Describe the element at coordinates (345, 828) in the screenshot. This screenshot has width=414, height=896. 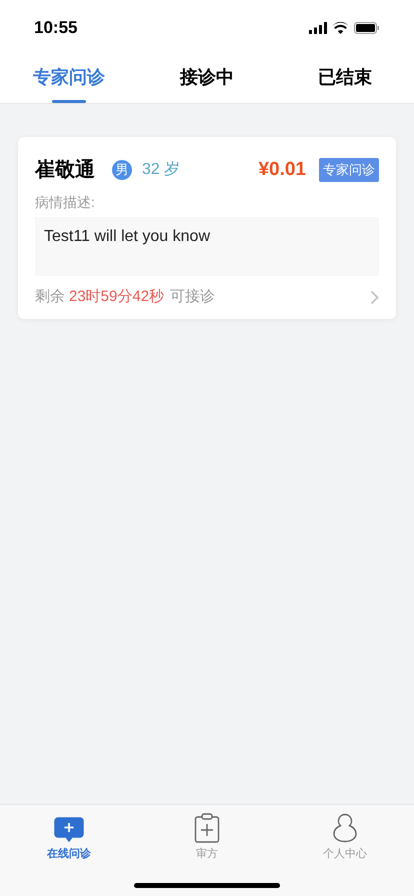
I see `person-icon` at that location.